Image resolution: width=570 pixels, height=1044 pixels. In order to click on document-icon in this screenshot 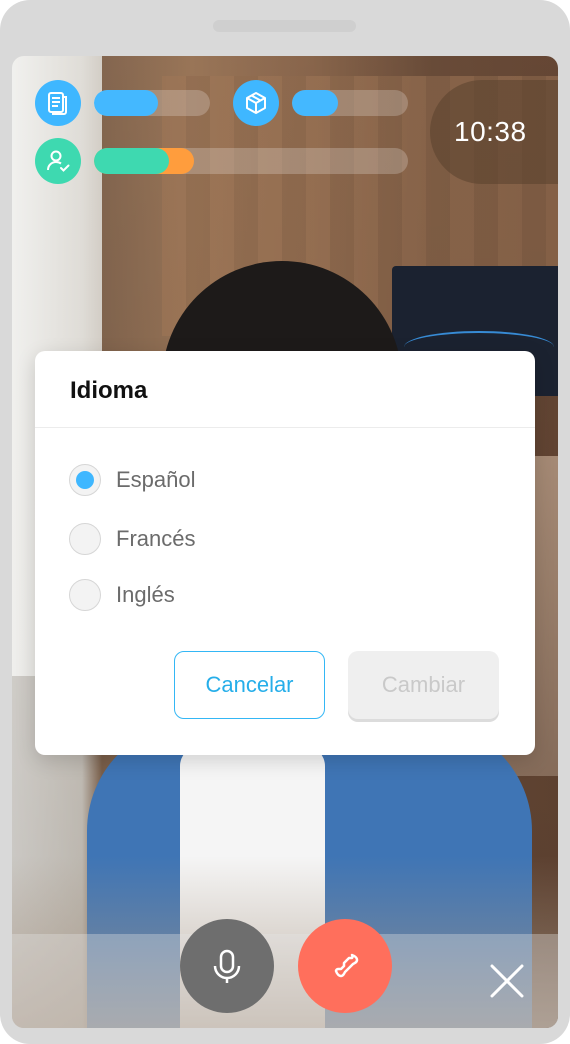, I will do `click(58, 103)`.